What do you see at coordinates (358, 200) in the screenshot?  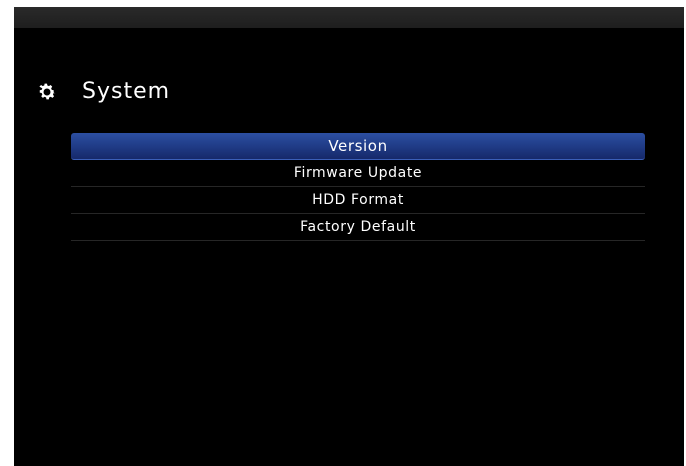 I see `menu-item-hdd-format: HDD Format` at bounding box center [358, 200].